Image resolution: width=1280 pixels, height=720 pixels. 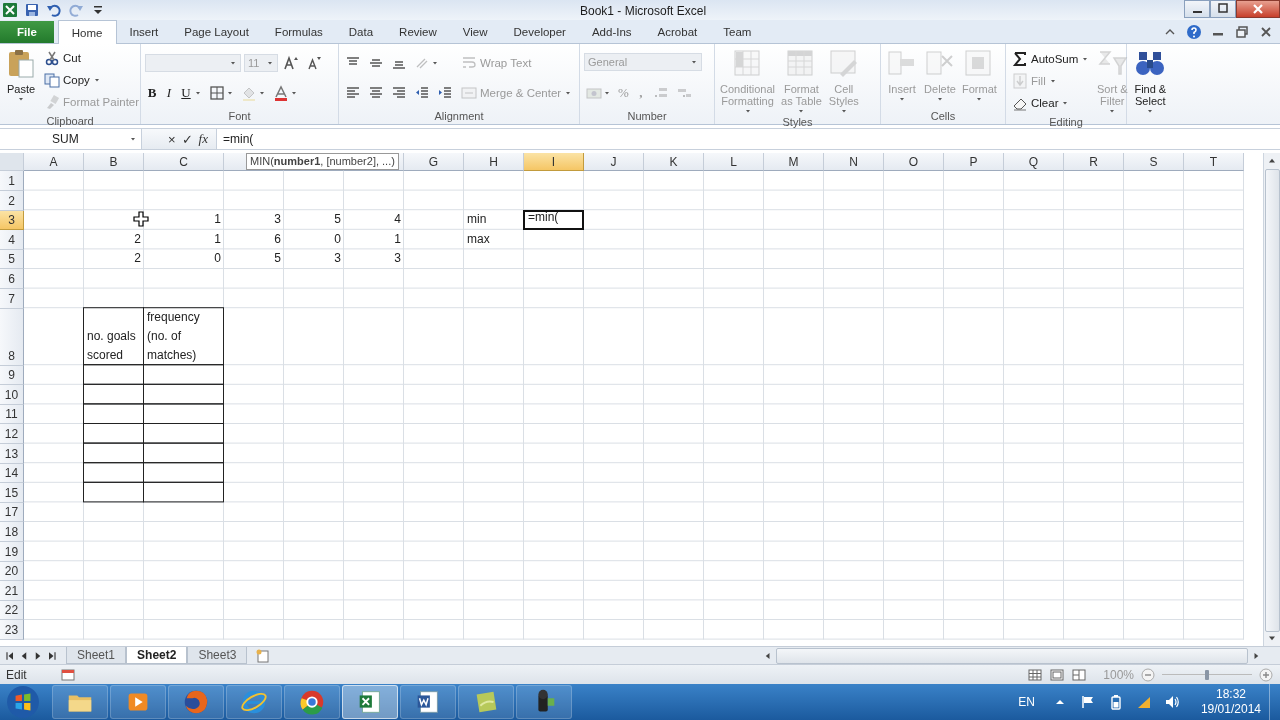 I want to click on row-header: 7, so click(x=12, y=299).